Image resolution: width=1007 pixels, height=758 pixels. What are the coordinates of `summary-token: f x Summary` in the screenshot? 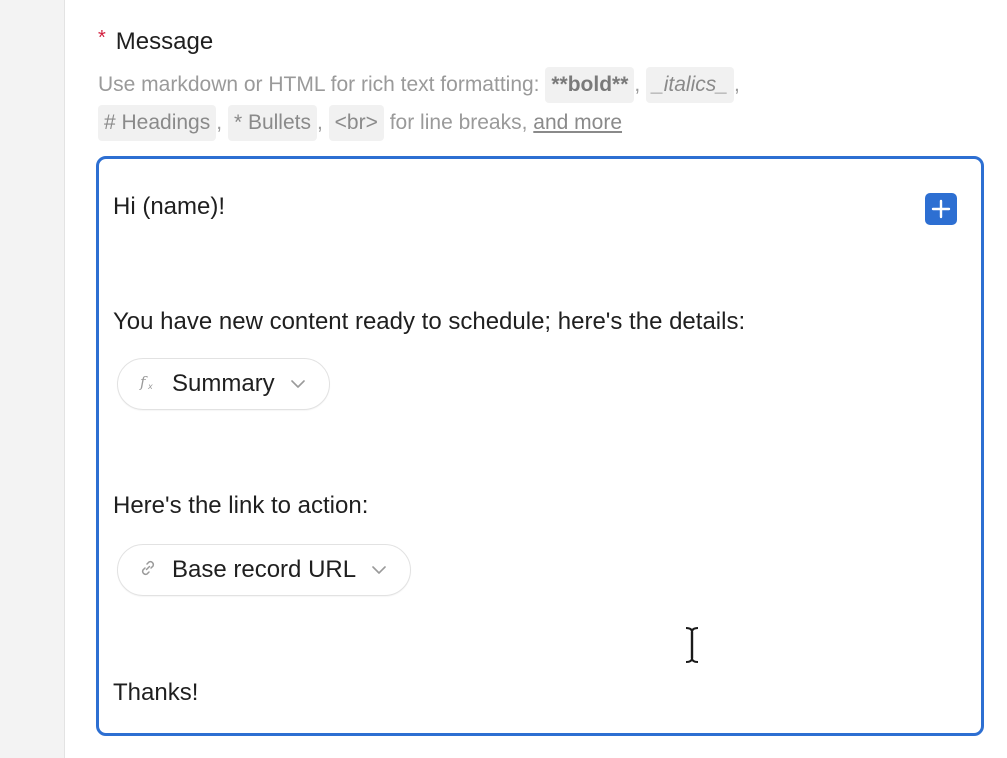 It's located at (223, 384).